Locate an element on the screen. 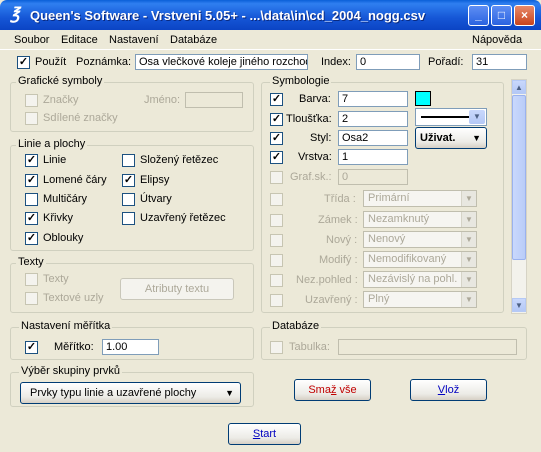  linie-plochy-legend: Linie a plochy is located at coordinates (52, 144).